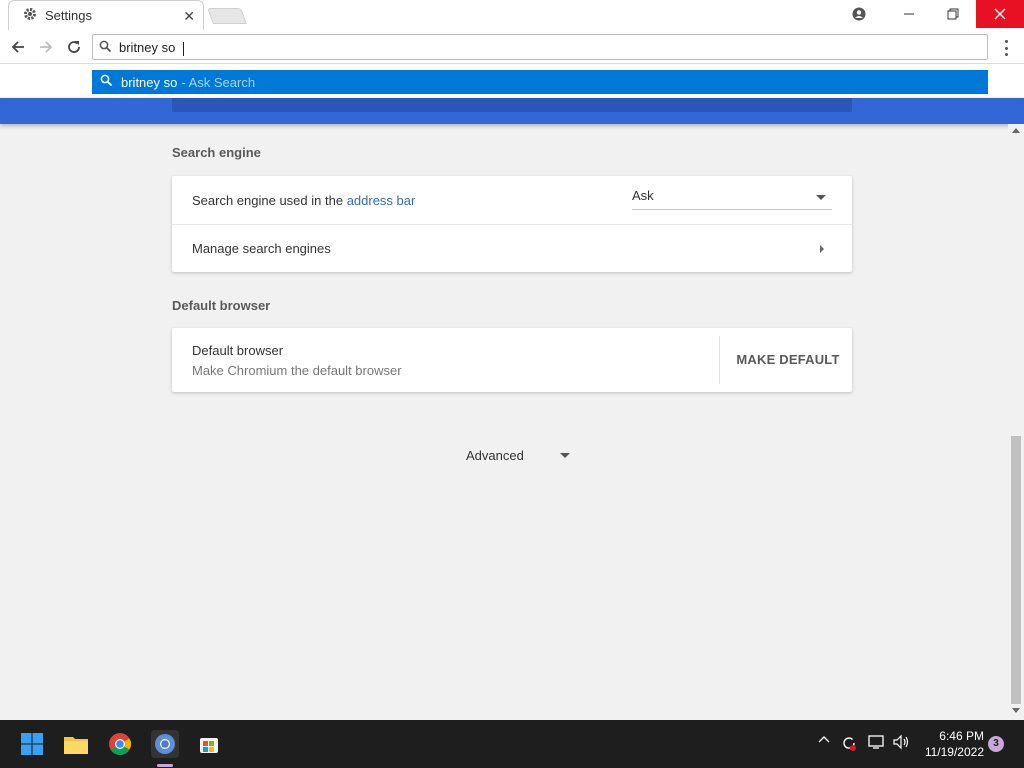  Describe the element at coordinates (564, 455) in the screenshot. I see `chevron-down-icon` at that location.